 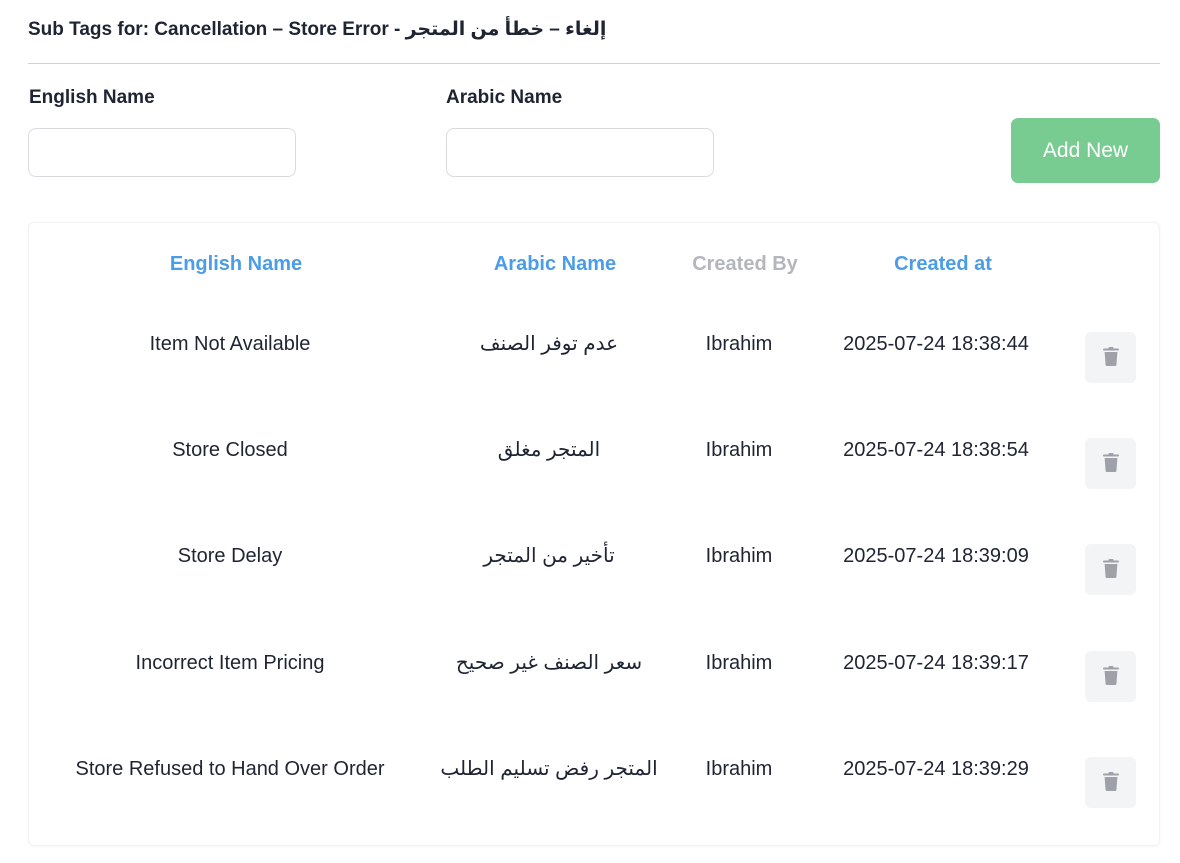 What do you see at coordinates (236, 264) in the screenshot?
I see `column-header-english-name: English Name` at bounding box center [236, 264].